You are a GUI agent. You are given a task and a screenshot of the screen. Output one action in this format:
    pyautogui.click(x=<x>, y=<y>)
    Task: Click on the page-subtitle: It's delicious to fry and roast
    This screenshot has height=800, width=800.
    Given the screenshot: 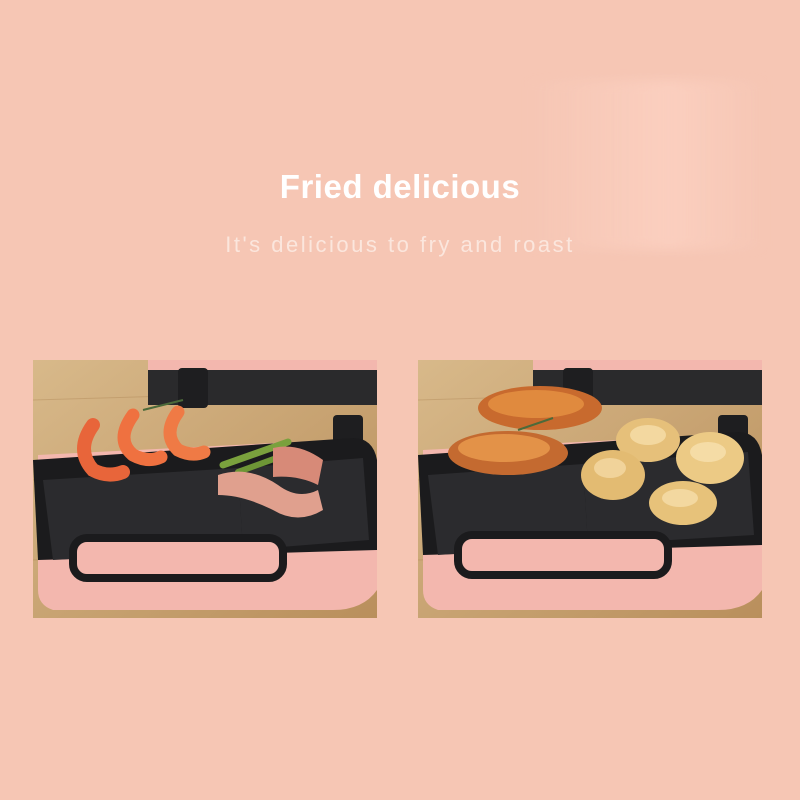 What is the action you would take?
    pyautogui.click(x=400, y=244)
    